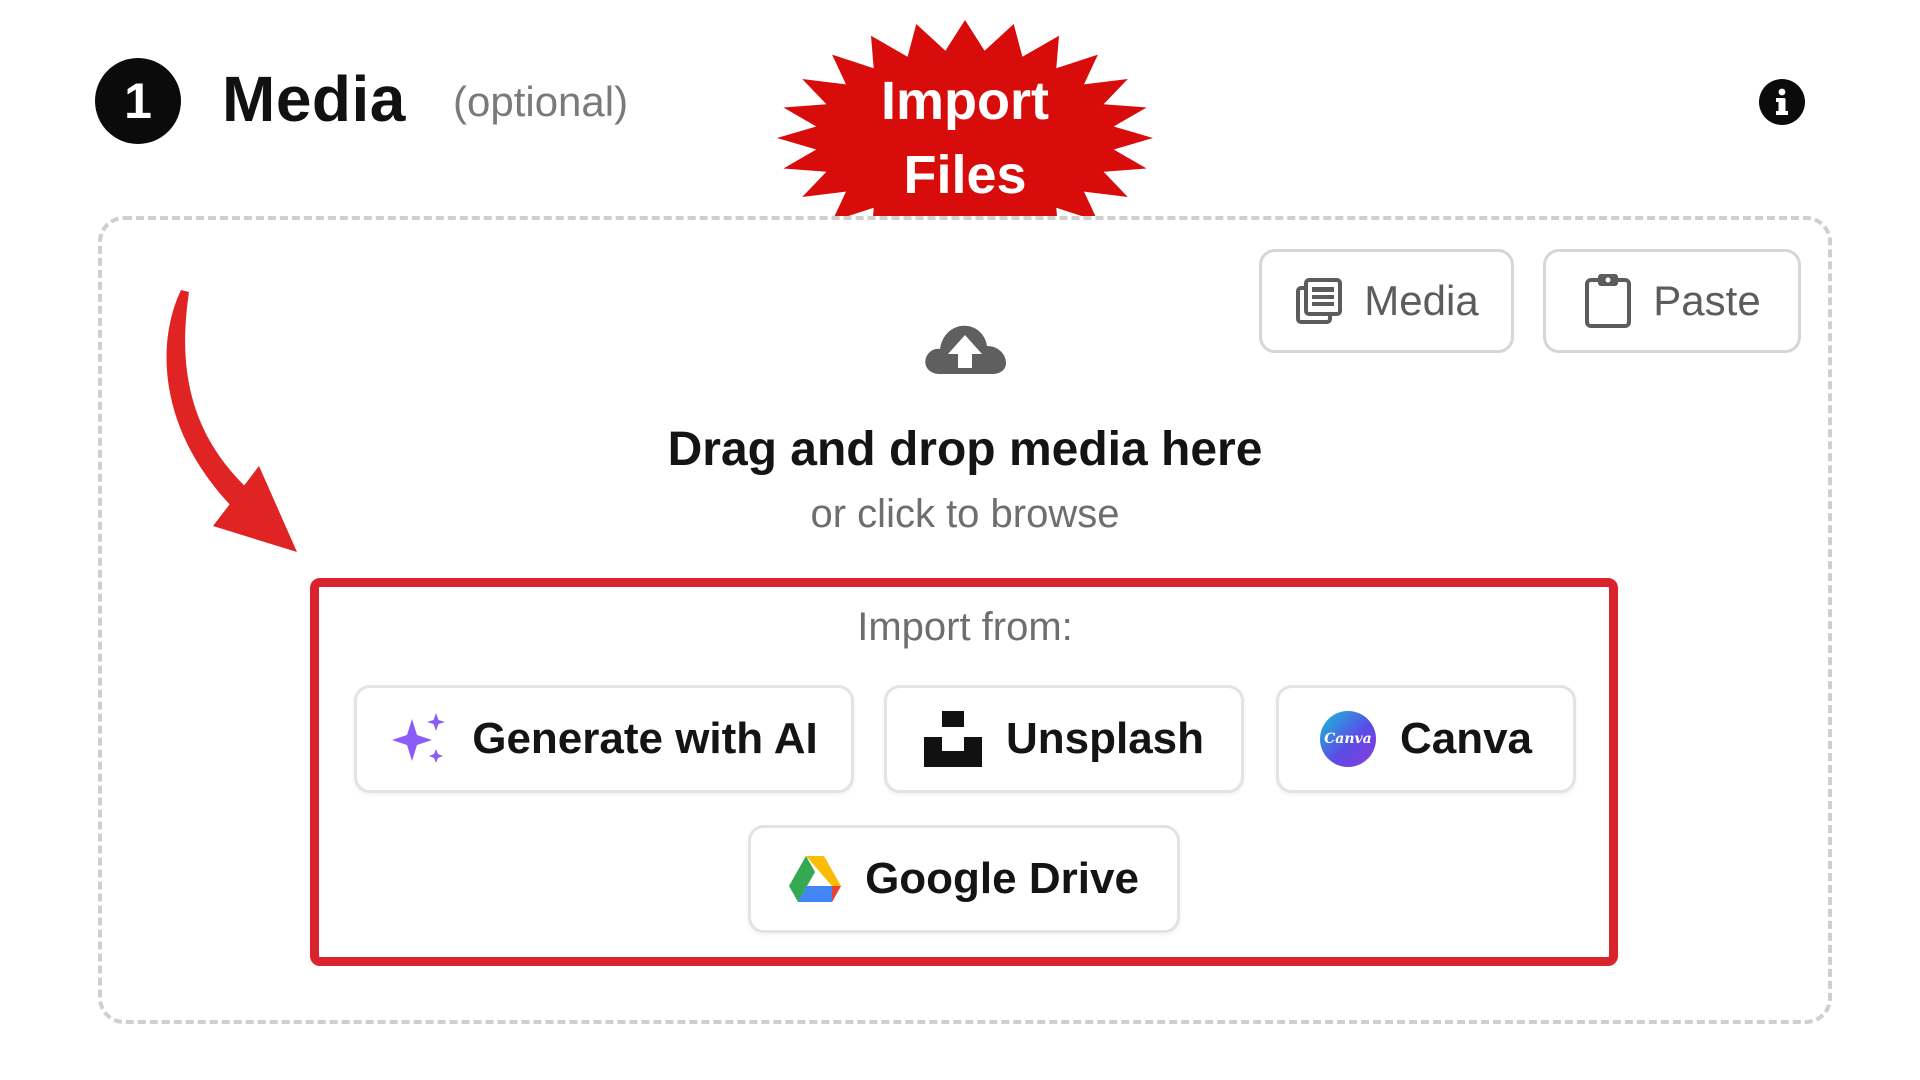 The image size is (1920, 1080). Describe the element at coordinates (231, 421) in the screenshot. I see `annotation-arrow` at that location.